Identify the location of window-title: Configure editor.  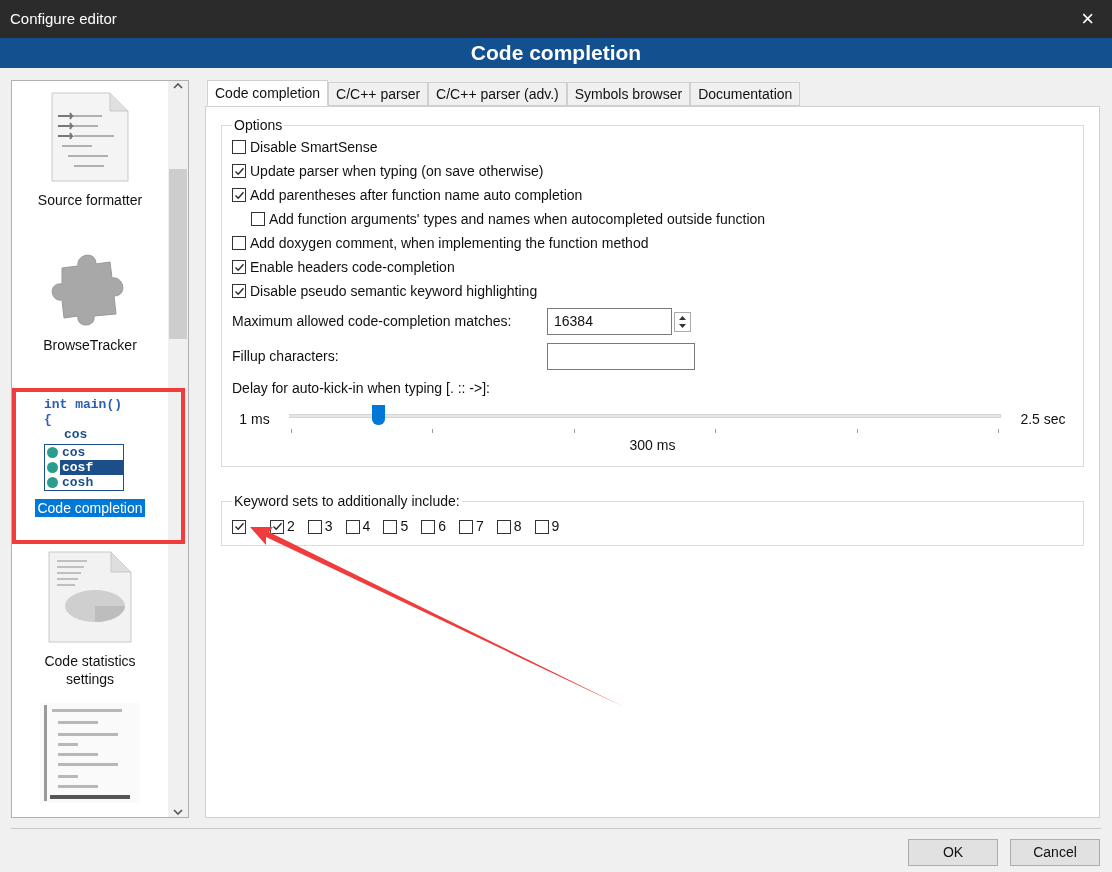
(63, 18).